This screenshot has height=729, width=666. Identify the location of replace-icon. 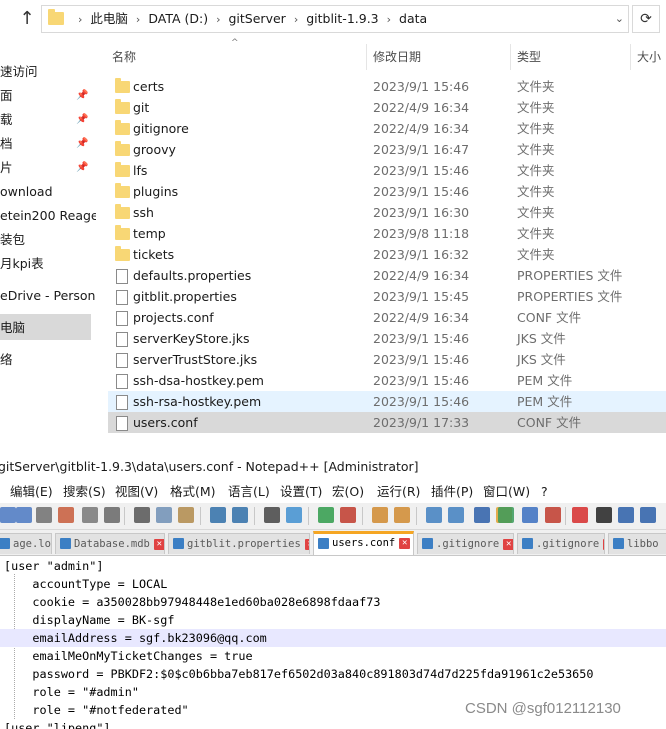
(294, 515).